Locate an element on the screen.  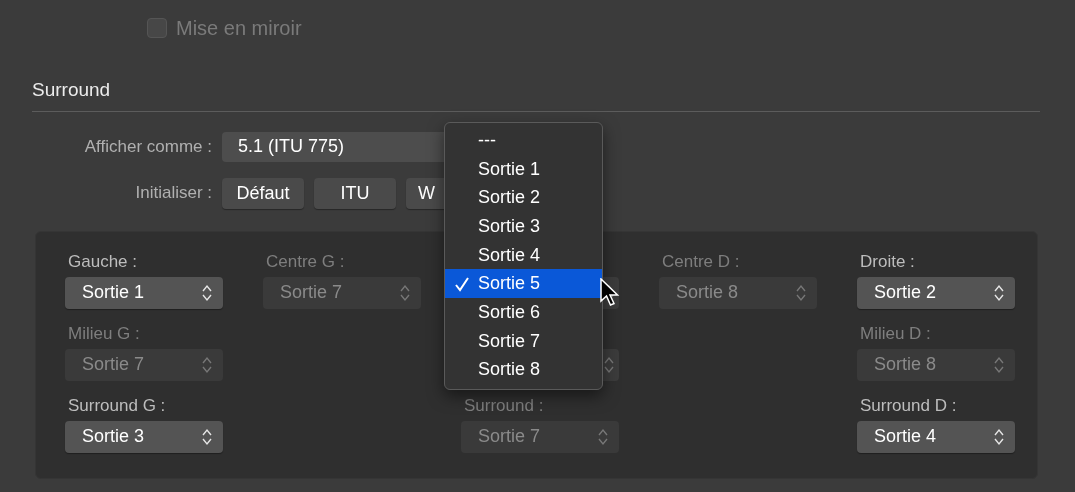
output-select: Sortie 2 is located at coordinates (936, 292).